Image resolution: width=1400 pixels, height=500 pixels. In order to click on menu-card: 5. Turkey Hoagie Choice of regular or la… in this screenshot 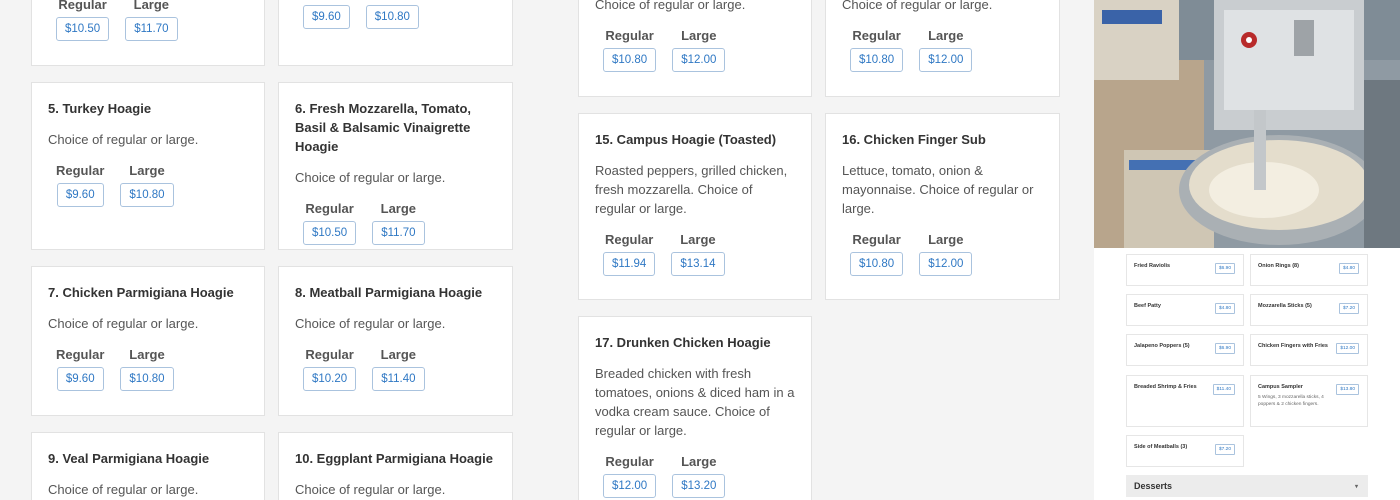, I will do `click(148, 166)`.